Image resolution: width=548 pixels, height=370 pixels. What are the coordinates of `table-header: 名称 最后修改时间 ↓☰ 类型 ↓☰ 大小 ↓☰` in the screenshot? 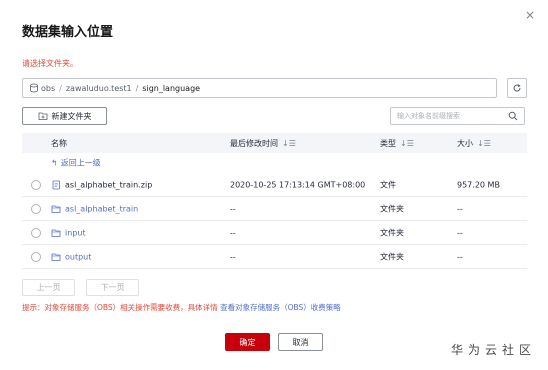 It's located at (274, 143).